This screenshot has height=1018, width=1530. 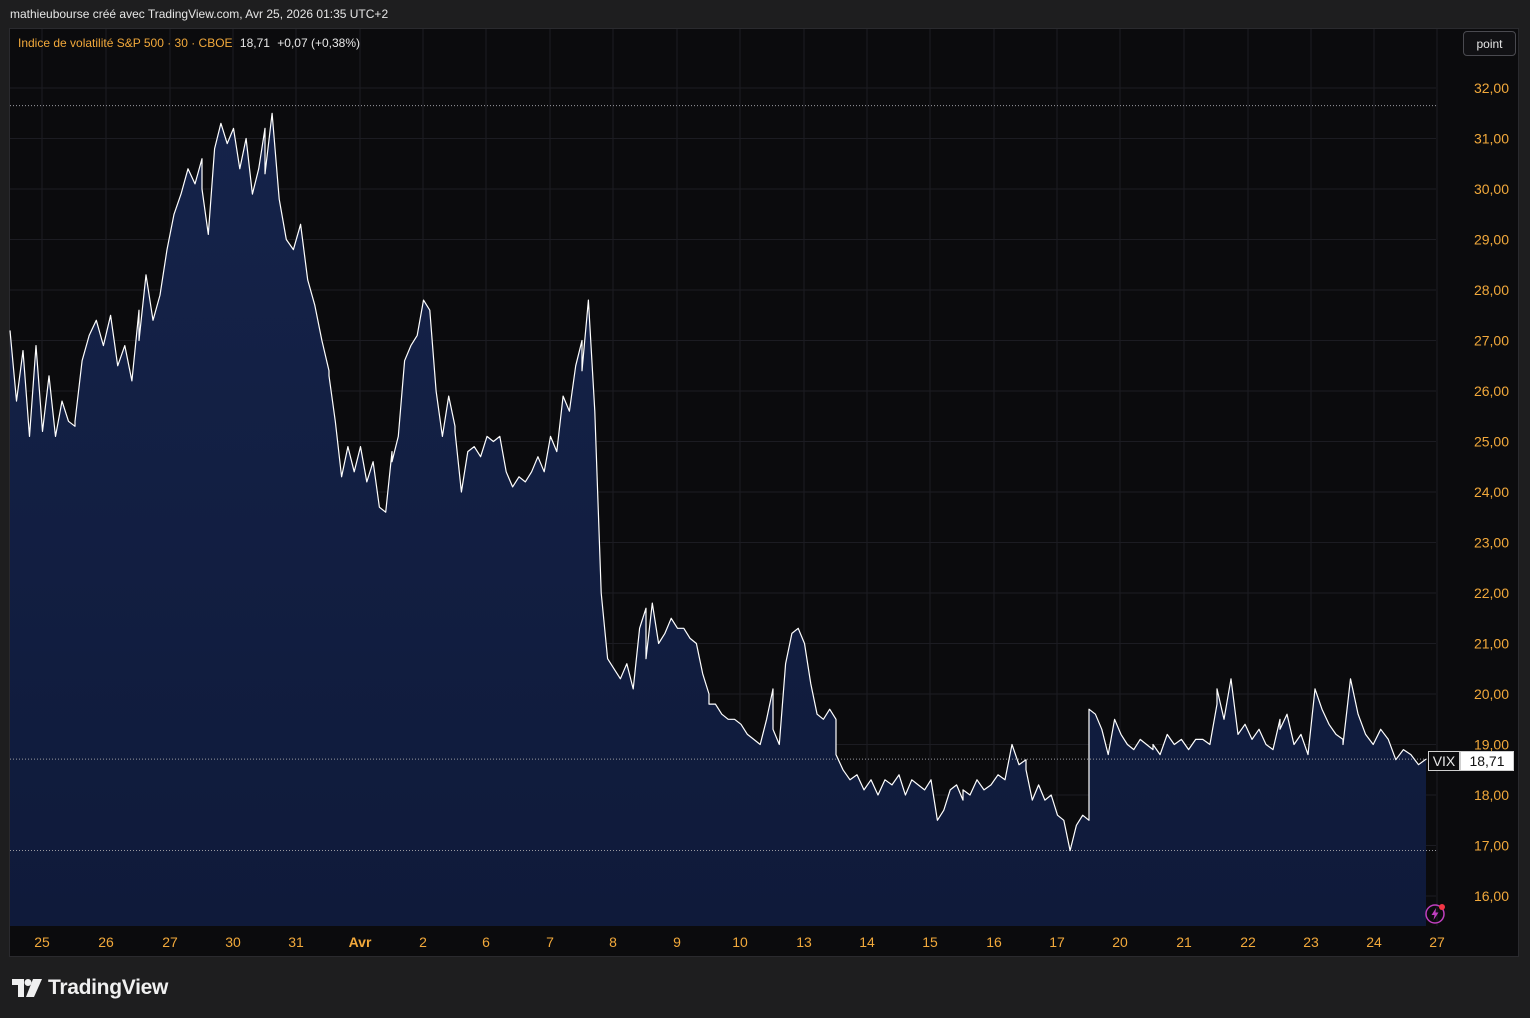 What do you see at coordinates (296, 942) in the screenshot?
I see `x-tick-label: 31` at bounding box center [296, 942].